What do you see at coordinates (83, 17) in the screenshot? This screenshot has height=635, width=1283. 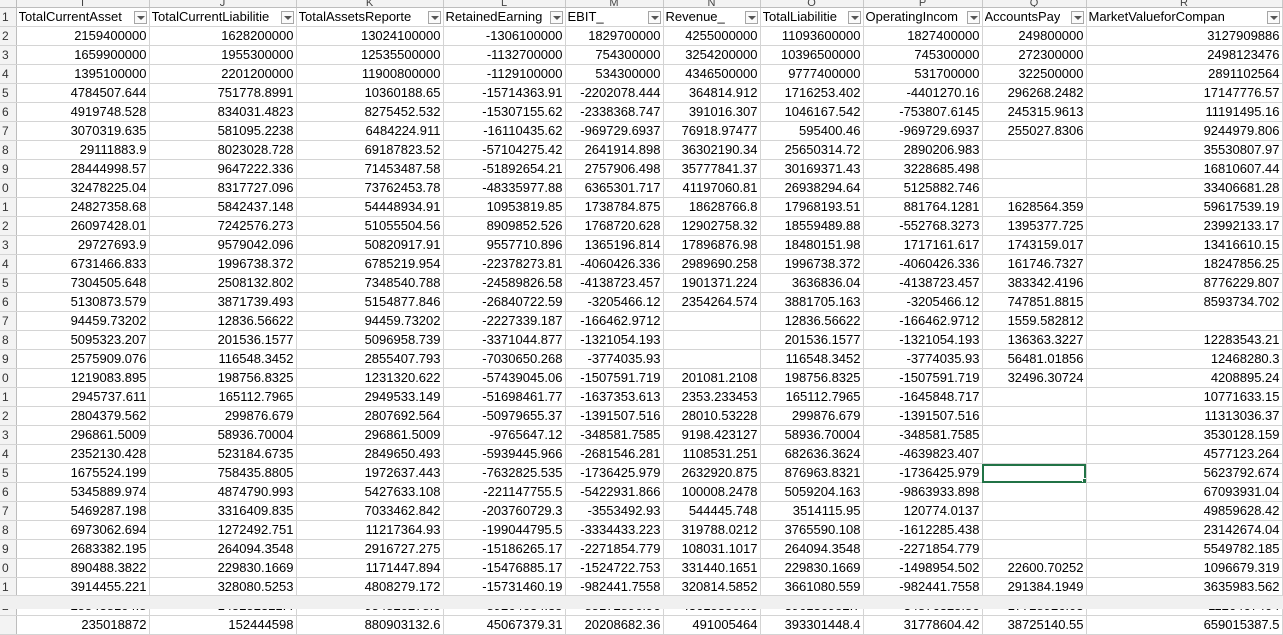 I see `column-header-cell: TotalCurrentAsset` at bounding box center [83, 17].